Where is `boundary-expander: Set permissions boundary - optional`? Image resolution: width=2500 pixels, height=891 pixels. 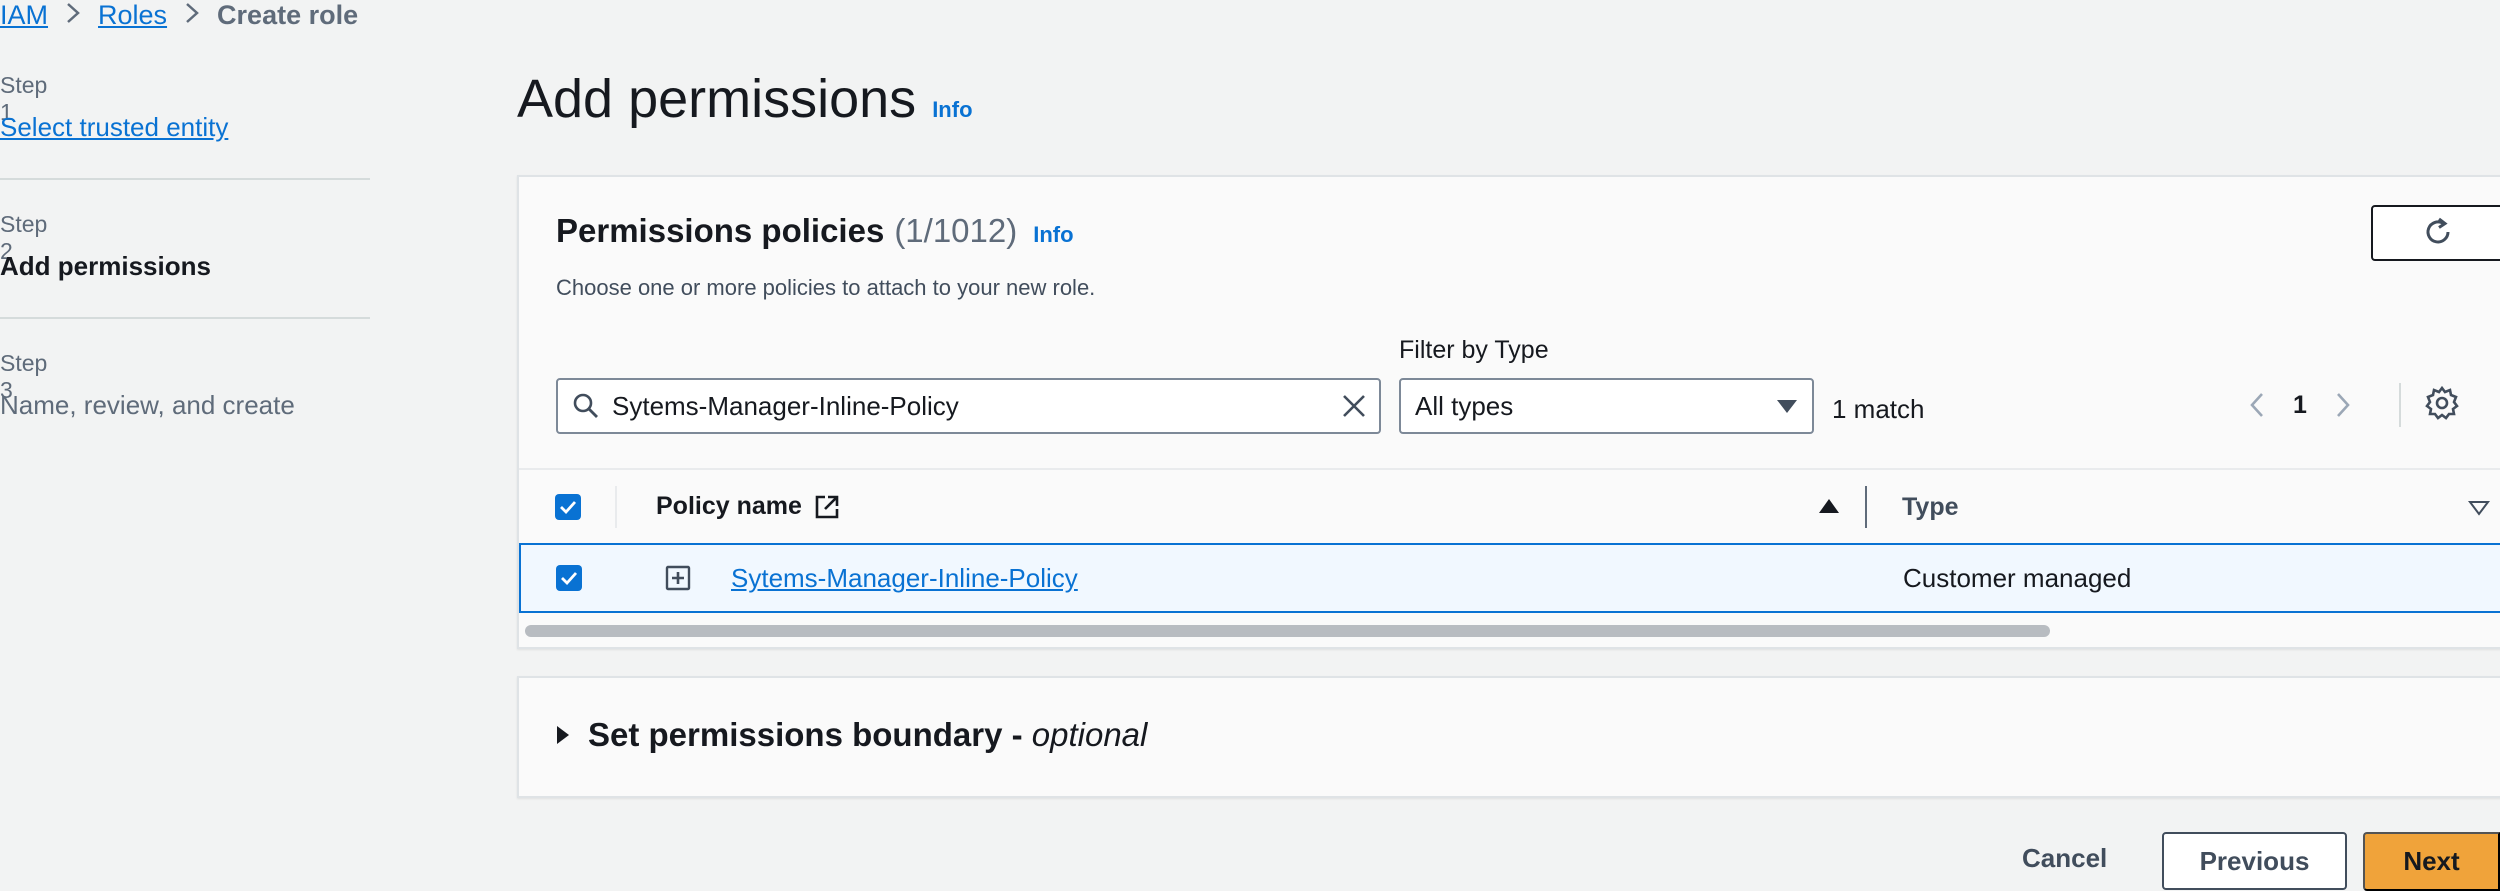
boundary-expander: Set permissions boundary - optional is located at coordinates (851, 735).